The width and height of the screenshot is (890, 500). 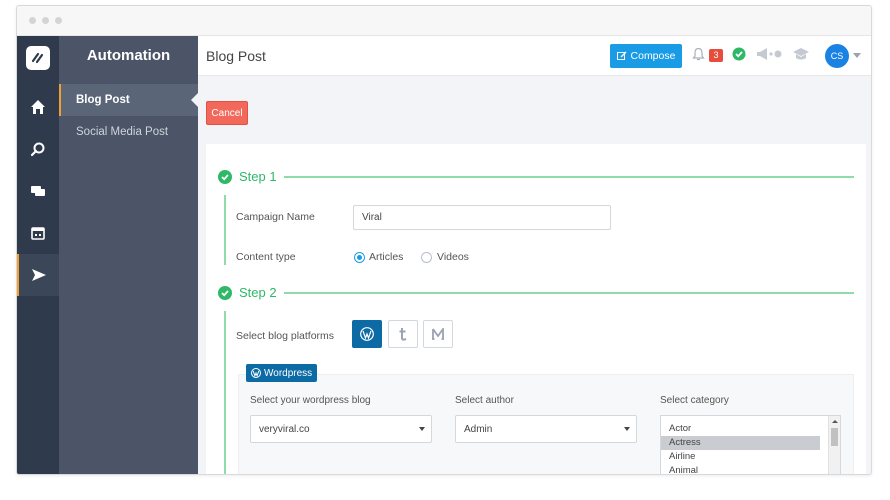 I want to click on scroll-up-icon, so click(x=835, y=421).